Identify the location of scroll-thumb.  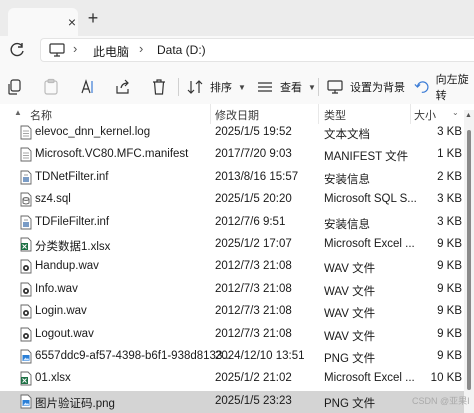
(469, 260).